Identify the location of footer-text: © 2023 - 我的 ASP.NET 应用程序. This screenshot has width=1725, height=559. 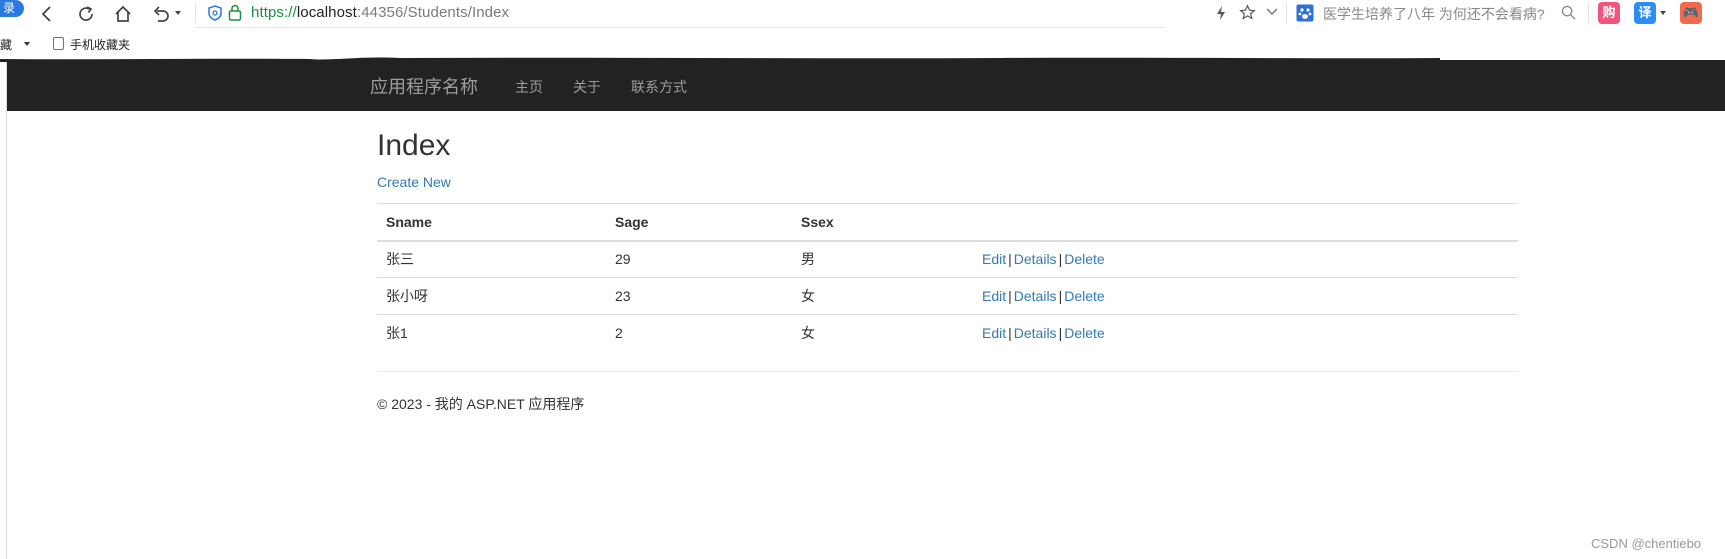
(481, 404).